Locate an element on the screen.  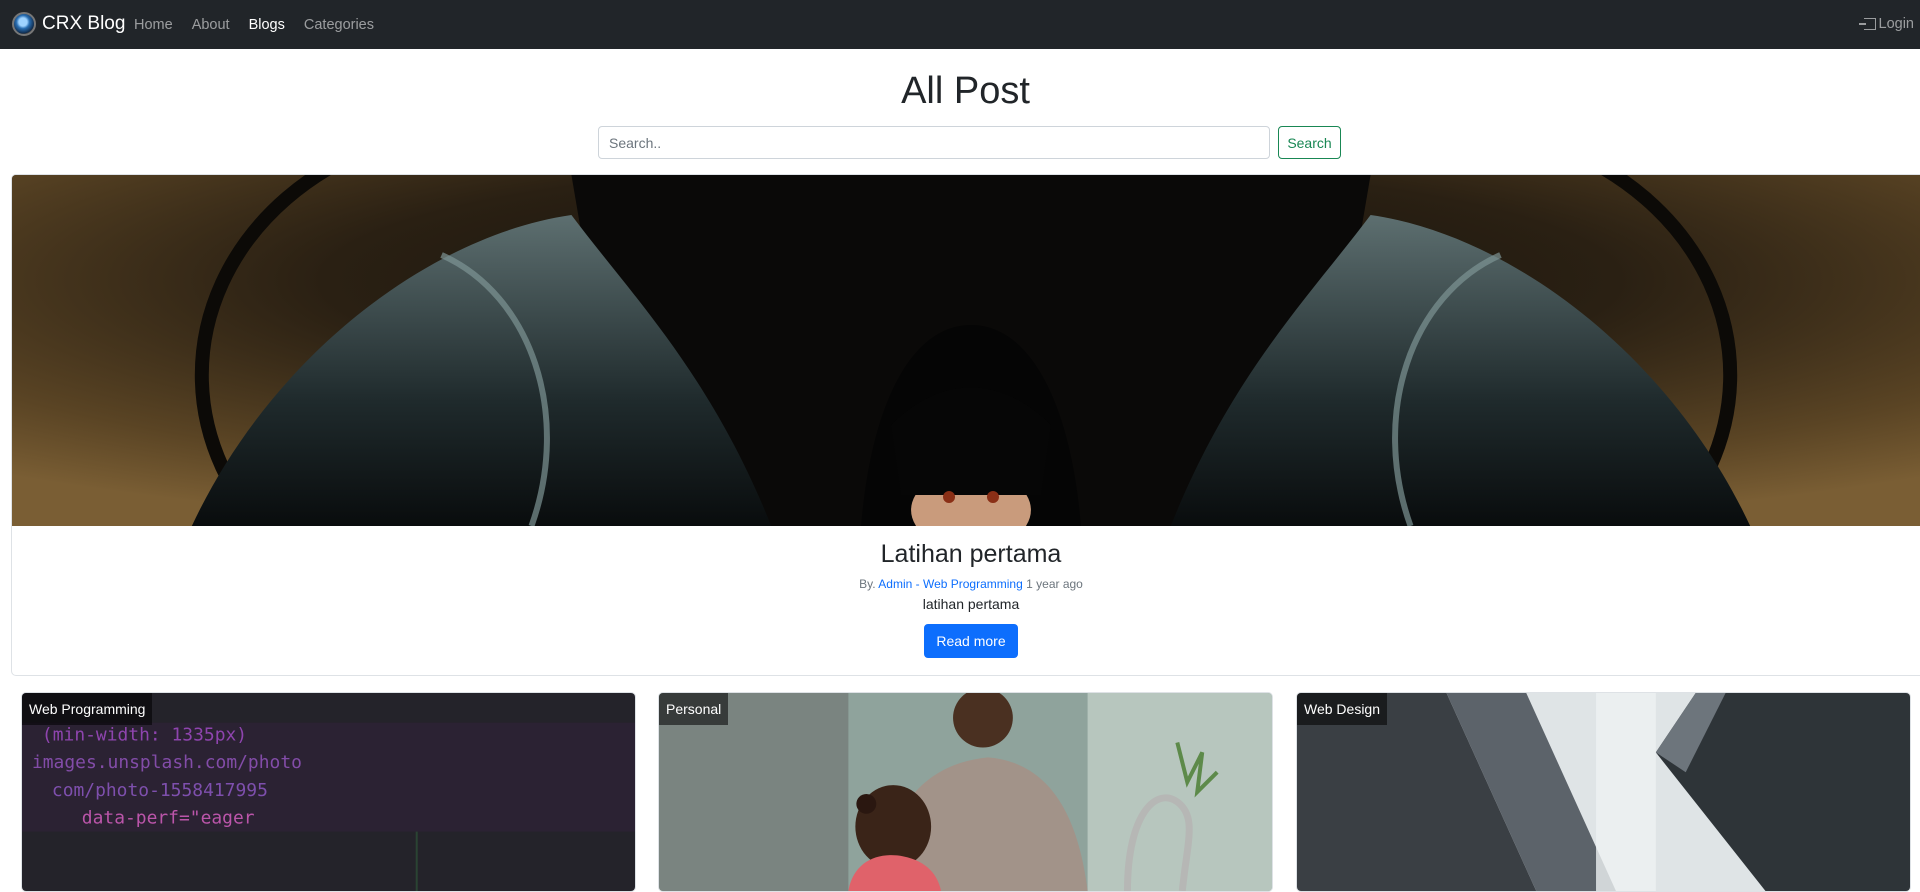
category-badge: Web Programming is located at coordinates (87, 709).